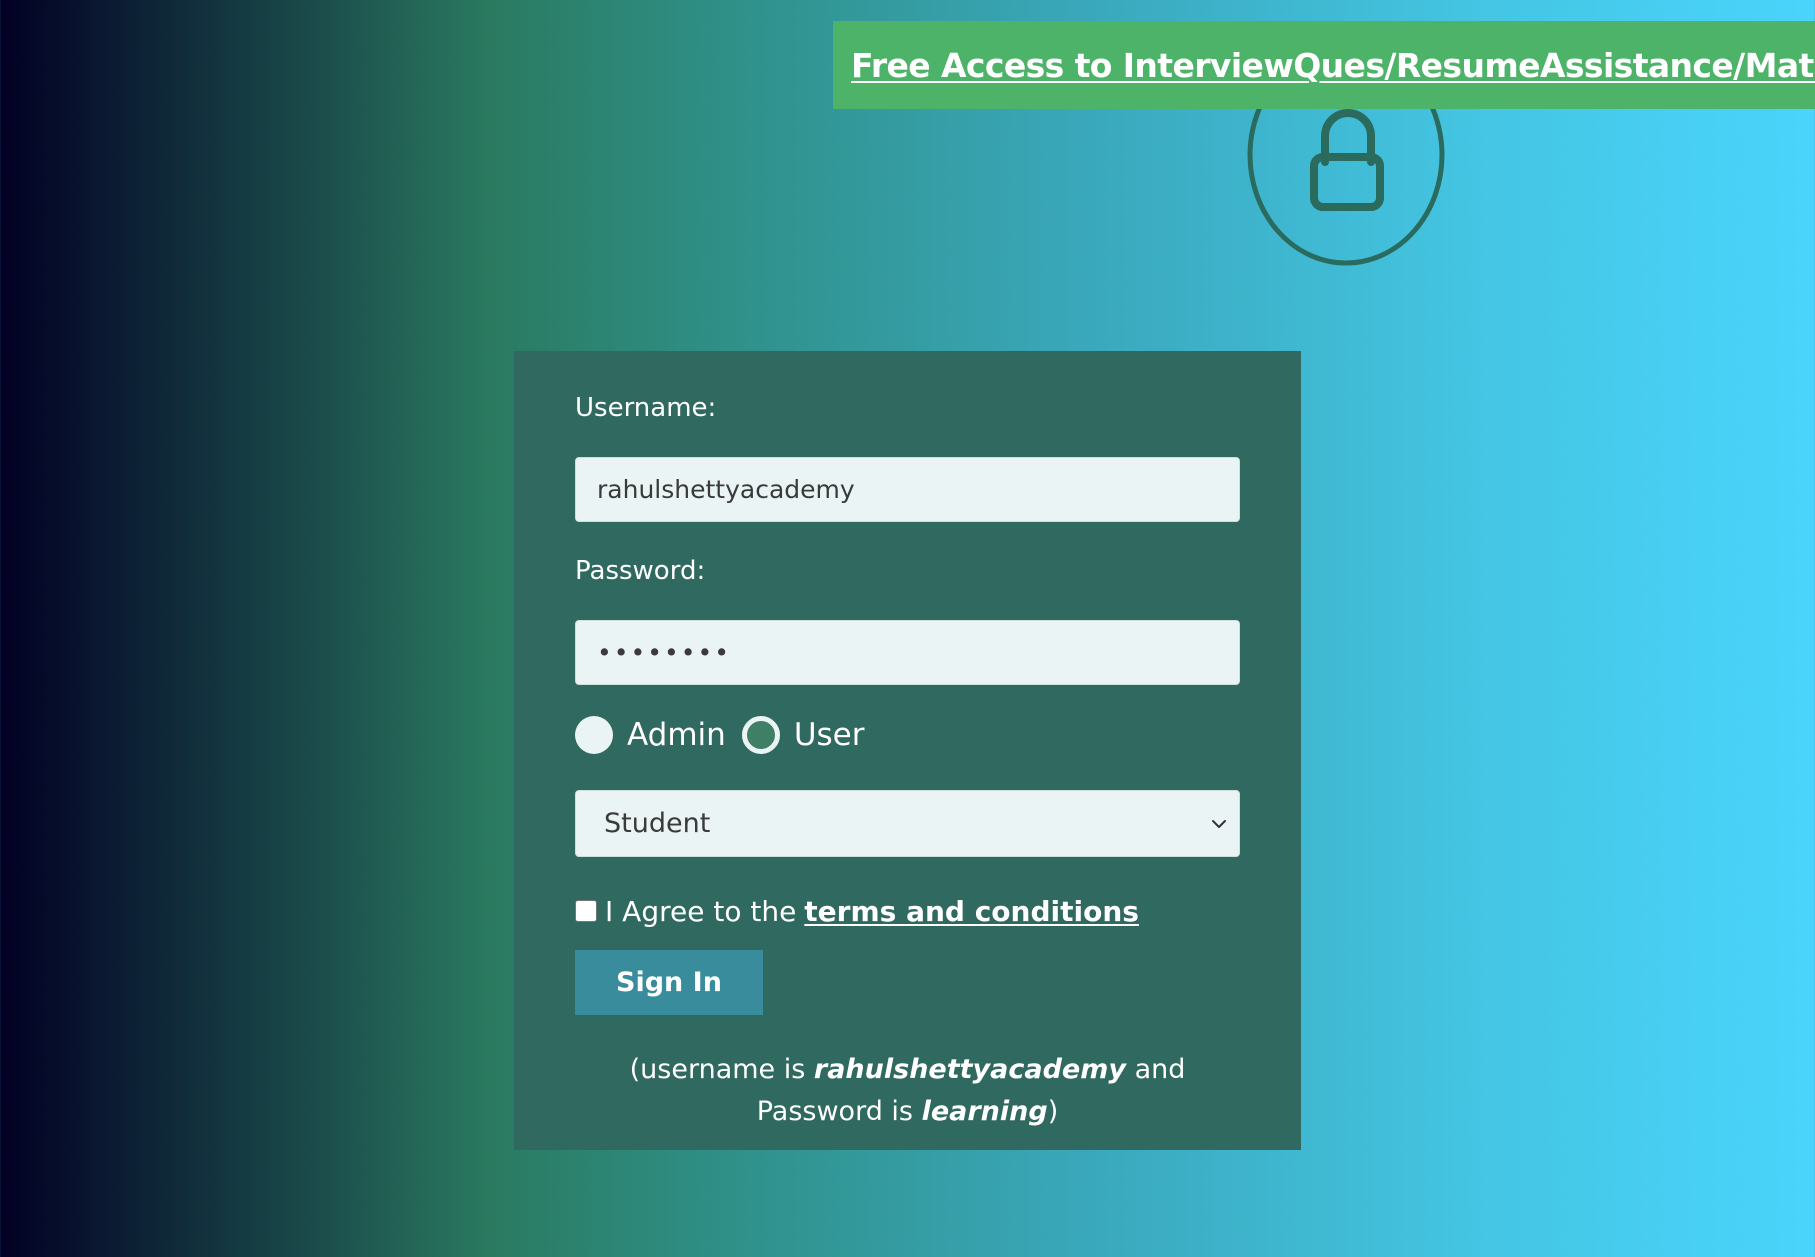 Image resolution: width=1815 pixels, height=1257 pixels. What do you see at coordinates (907, 823) in the screenshot?
I see `role-select: Student` at bounding box center [907, 823].